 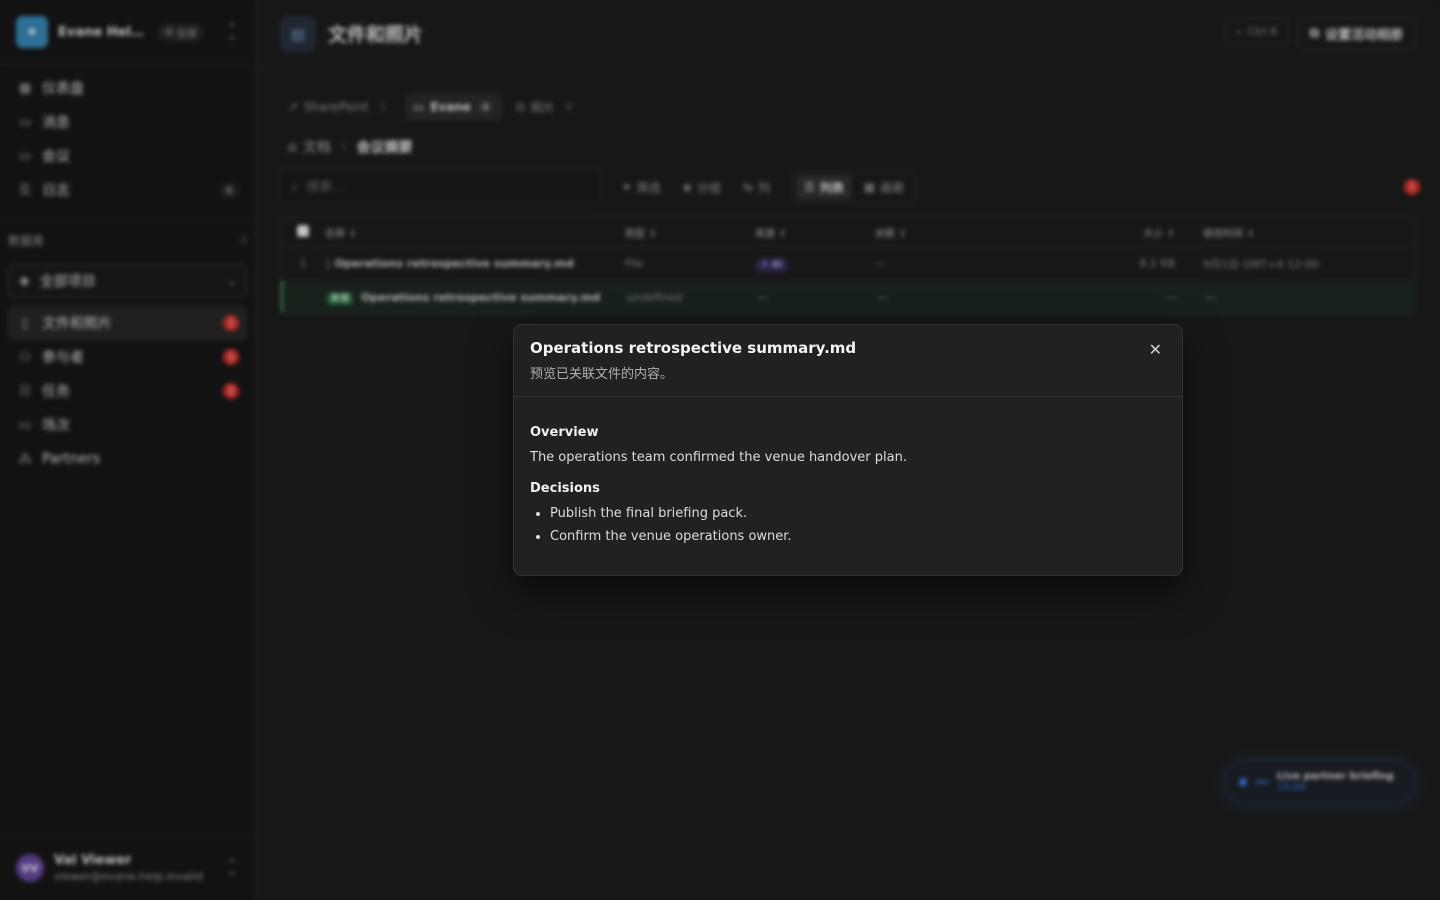 I want to click on section-heading: Overview, so click(x=564, y=432).